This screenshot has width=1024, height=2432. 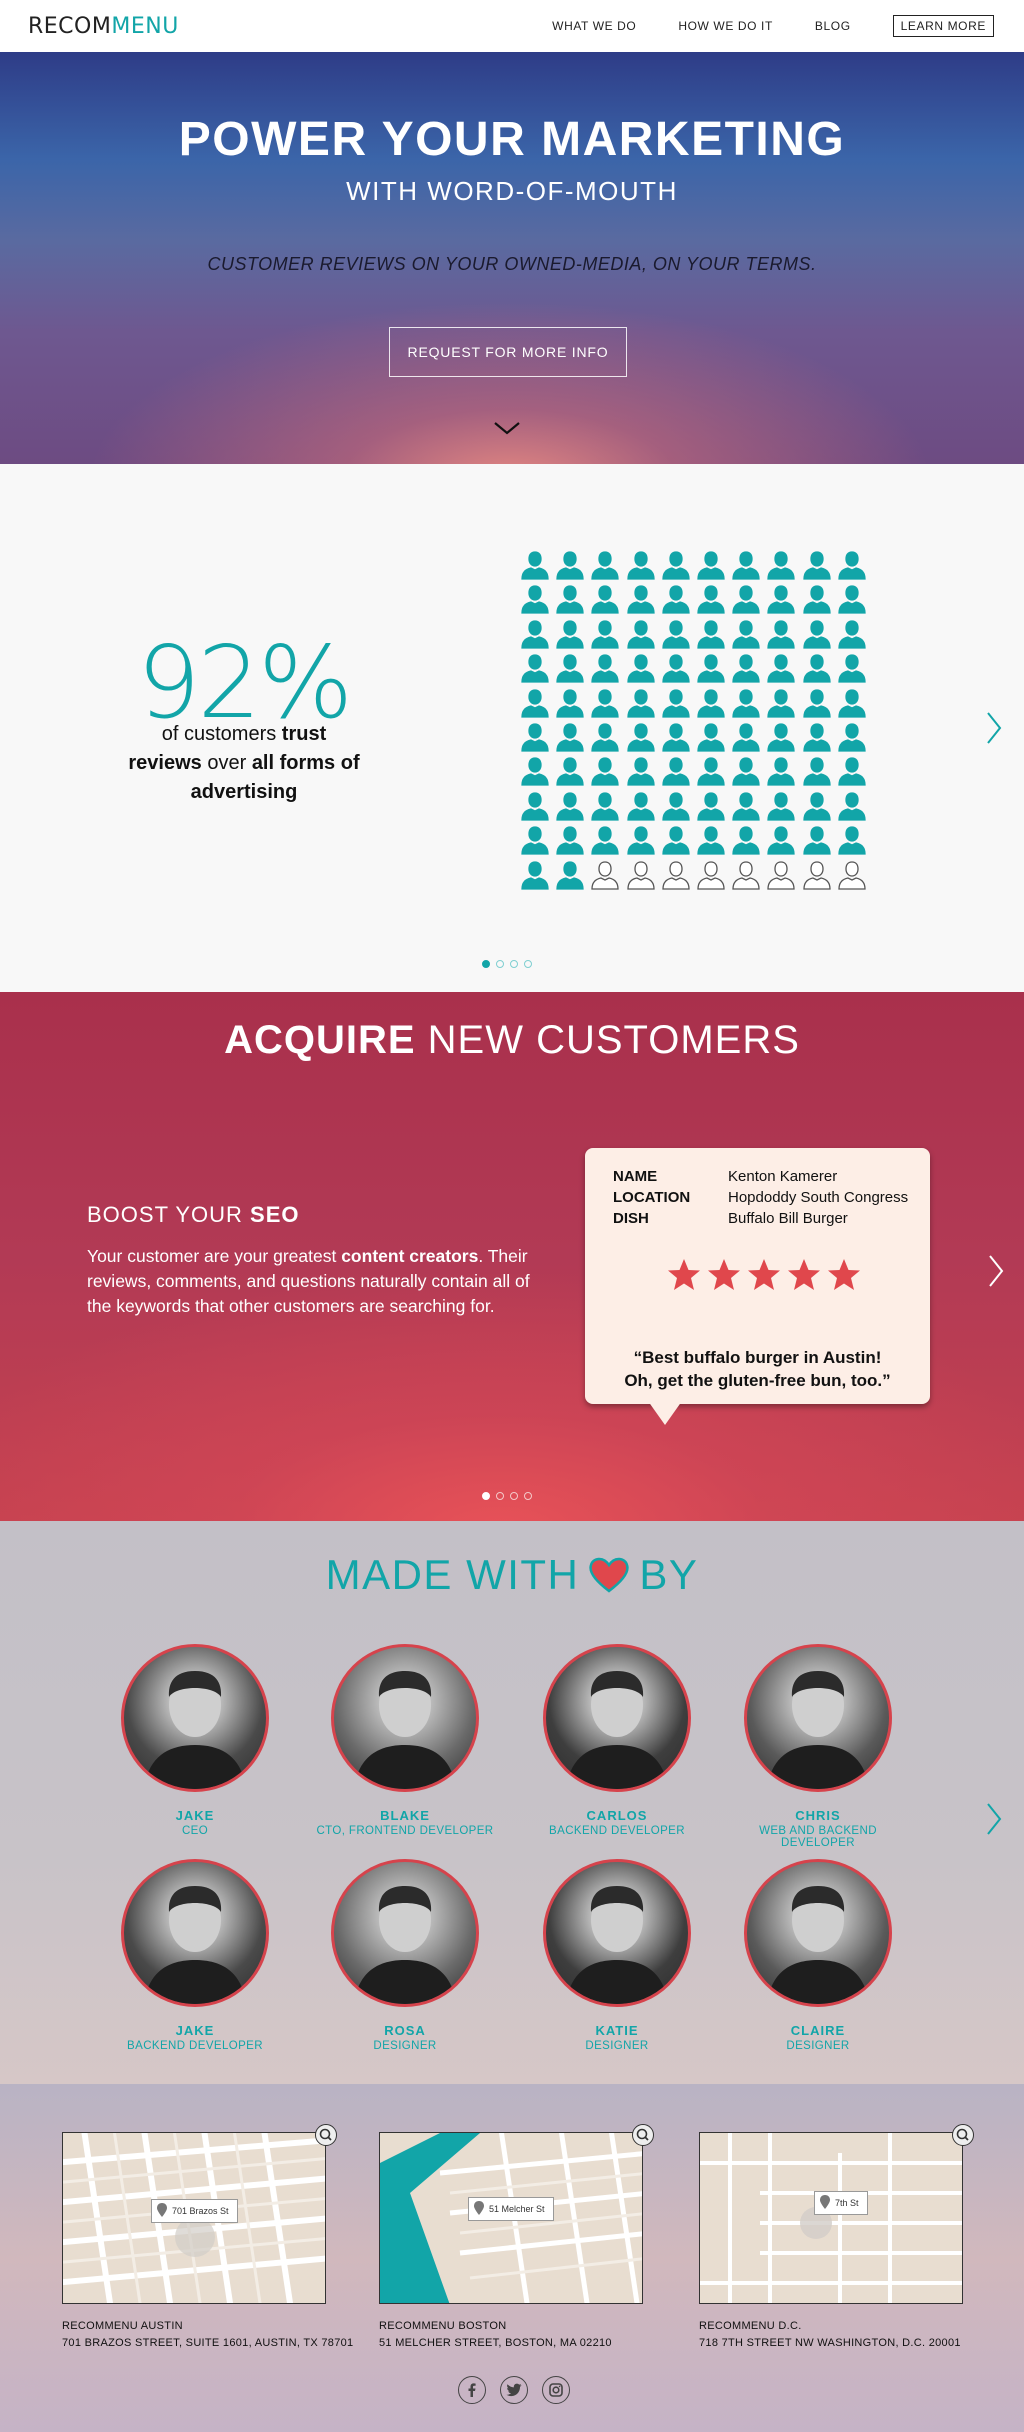 I want to click on office-name-dc: RECOMMENU D.C., so click(x=750, y=2326).